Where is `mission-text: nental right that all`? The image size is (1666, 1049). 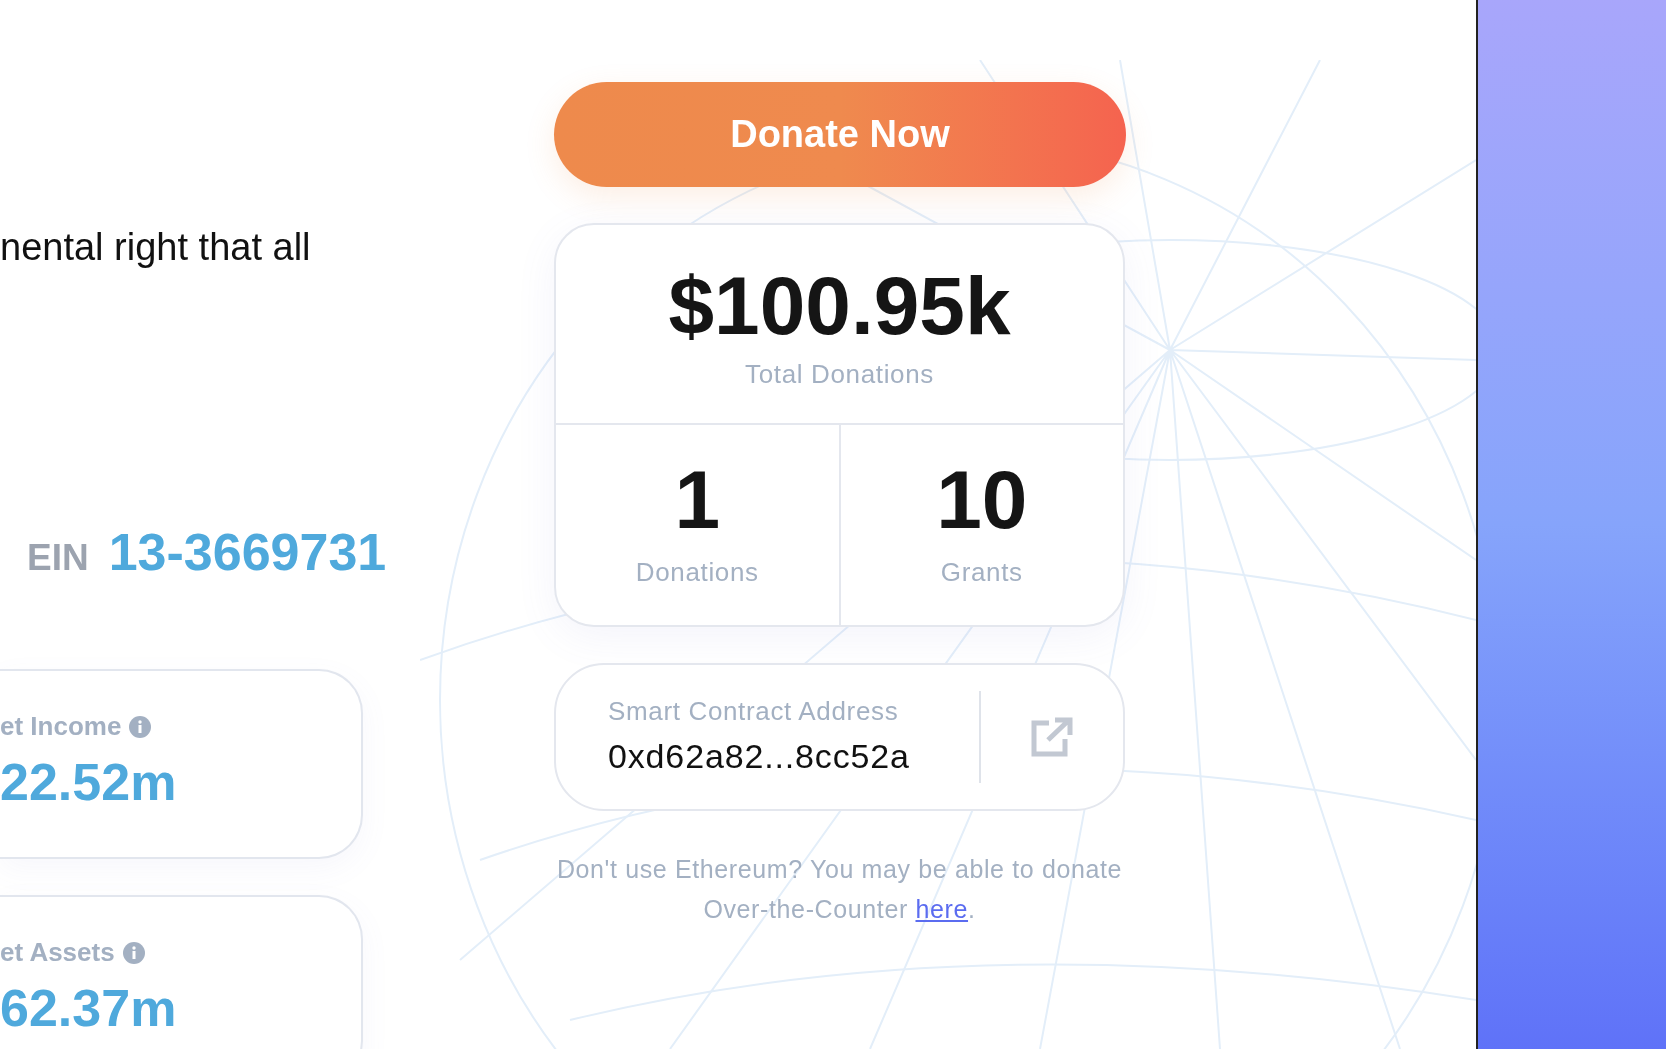 mission-text: nental right that all is located at coordinates (155, 247).